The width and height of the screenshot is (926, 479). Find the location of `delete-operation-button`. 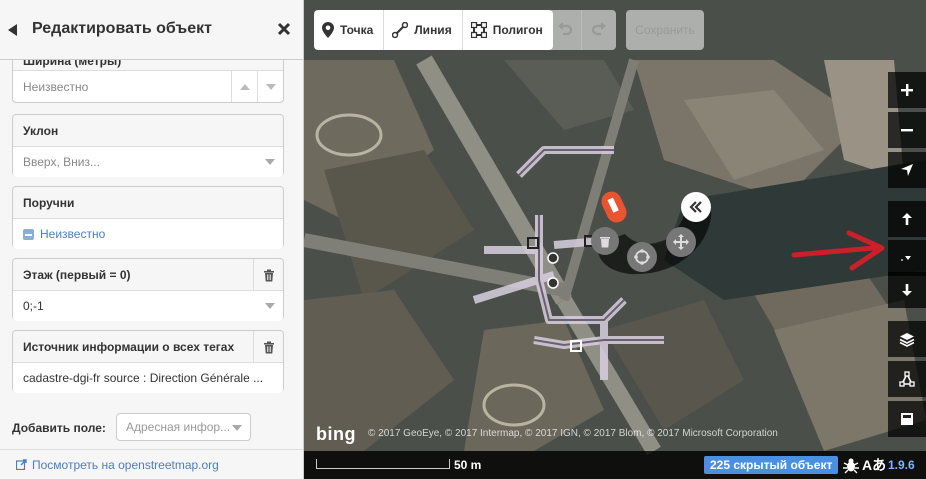

delete-operation-button is located at coordinates (605, 241).